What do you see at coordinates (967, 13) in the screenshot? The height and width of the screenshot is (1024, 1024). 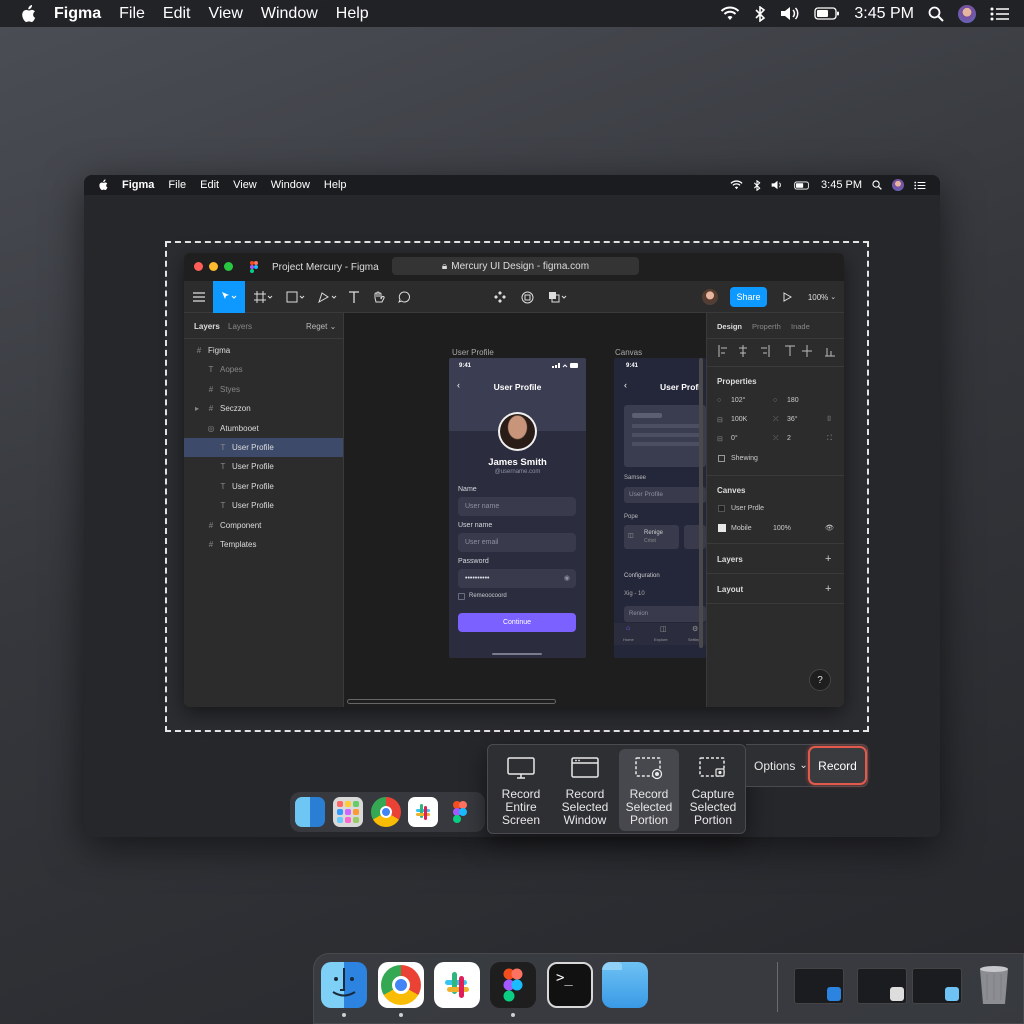 I see `user-avatar` at bounding box center [967, 13].